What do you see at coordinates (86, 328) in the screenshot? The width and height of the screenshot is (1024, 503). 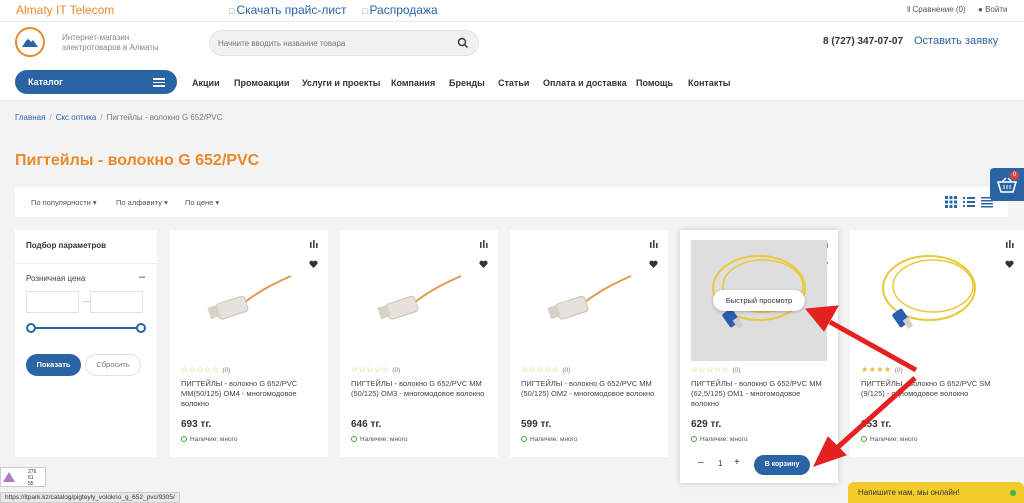 I see `price-slider-track` at bounding box center [86, 328].